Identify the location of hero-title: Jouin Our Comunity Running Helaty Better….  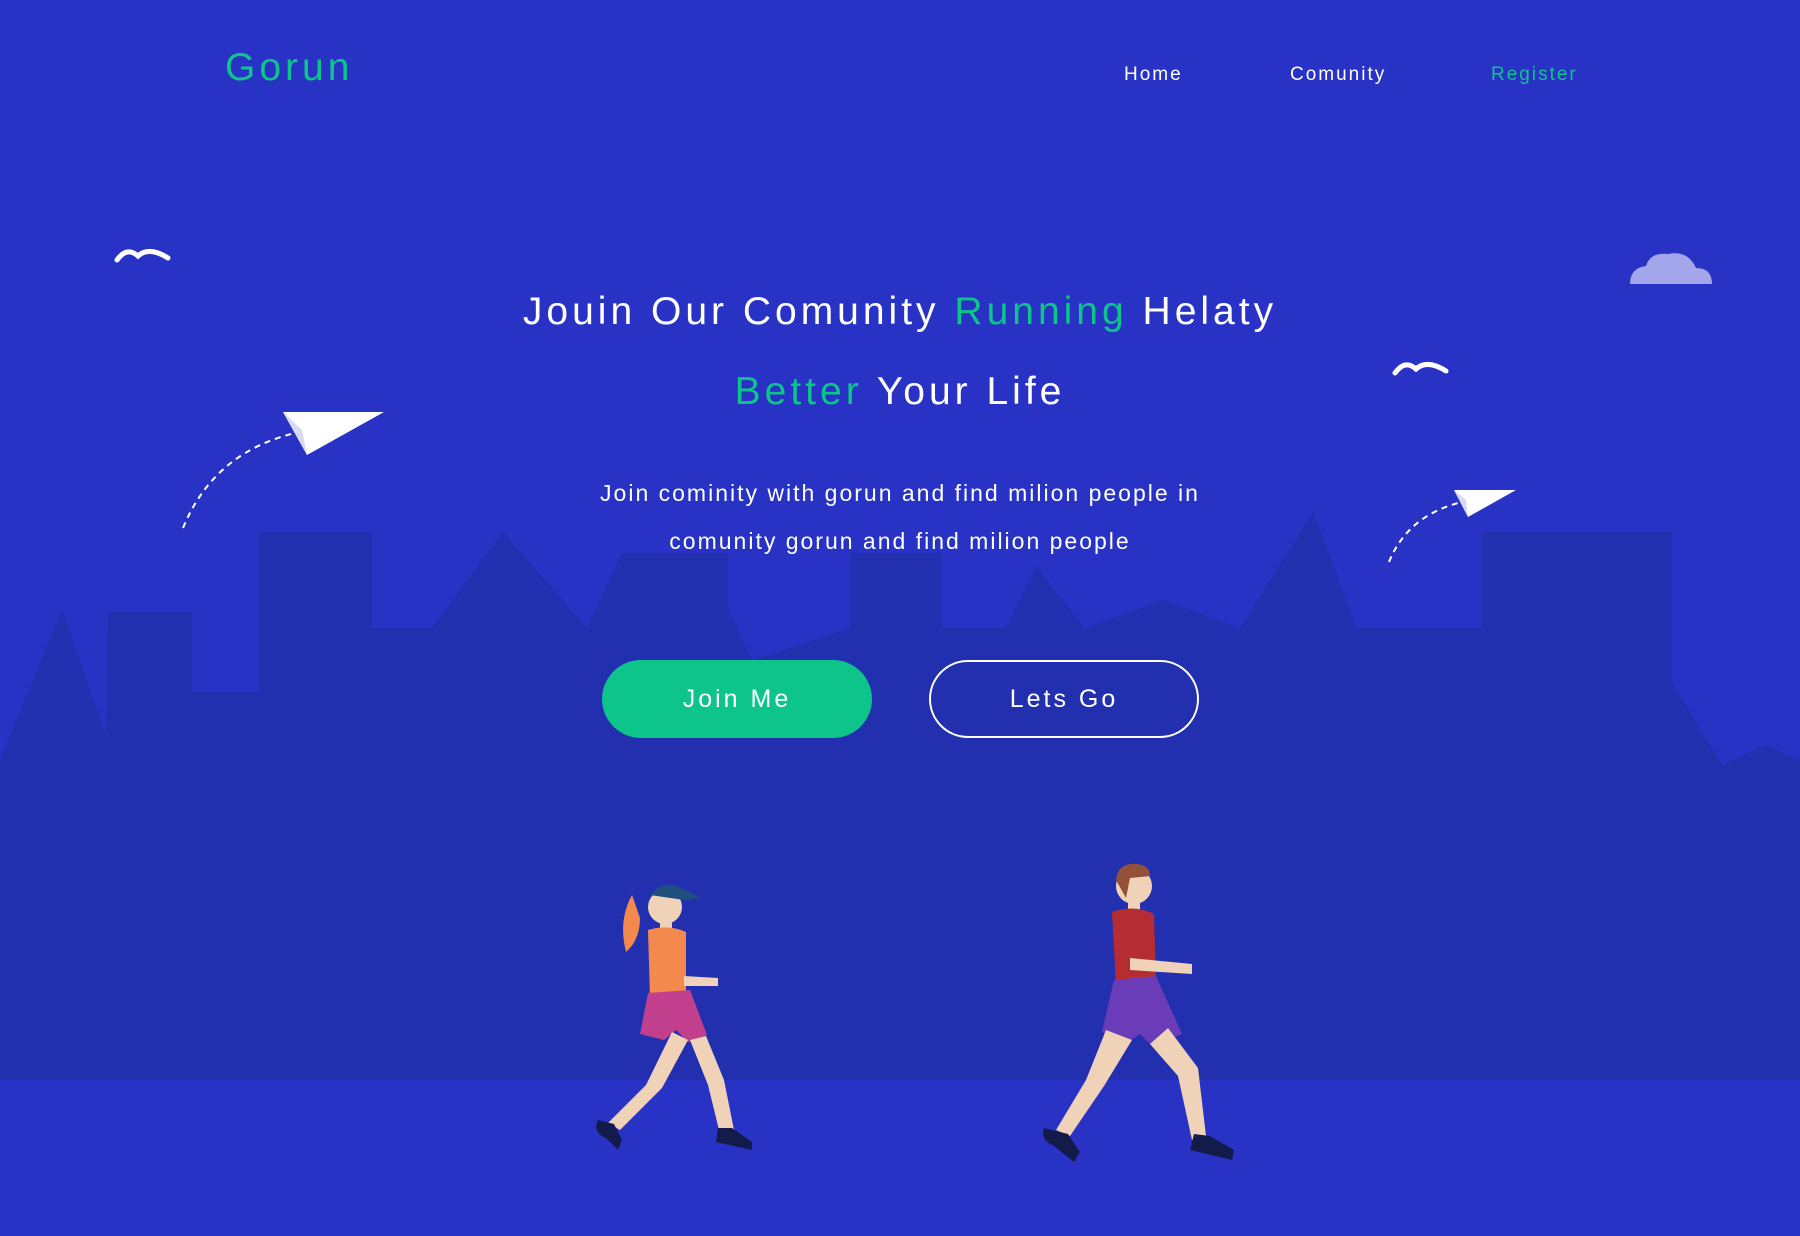
(900, 352).